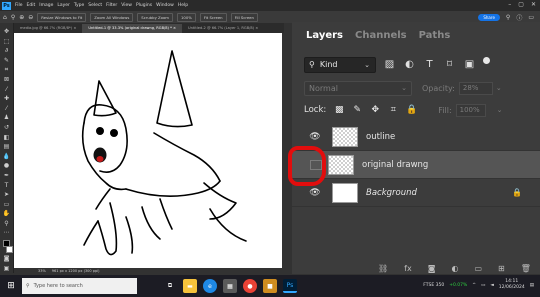 Image resolution: width=540 pixels, height=297 pixels. What do you see at coordinates (433, 285) in the screenshot?
I see `stock-label: FTSE 350` at bounding box center [433, 285].